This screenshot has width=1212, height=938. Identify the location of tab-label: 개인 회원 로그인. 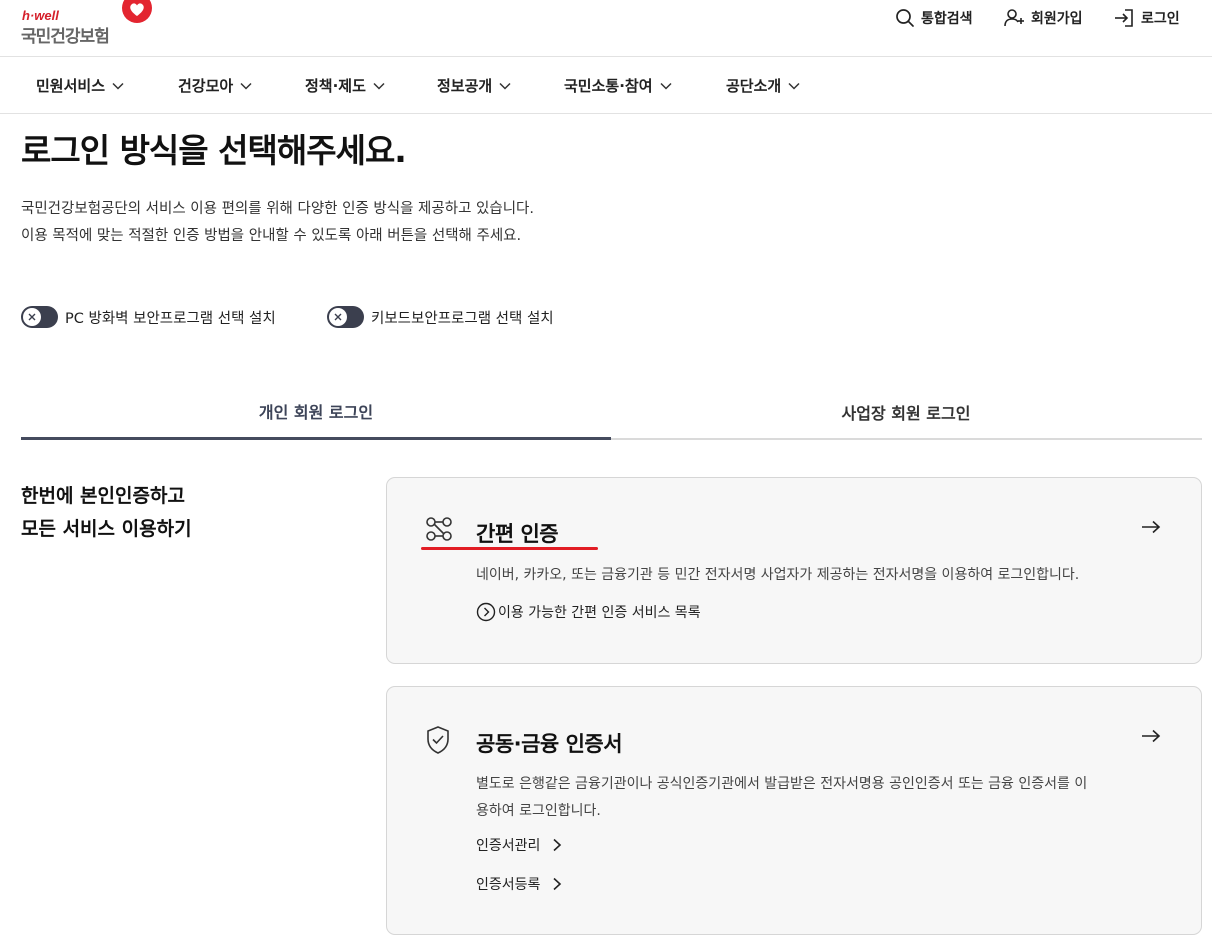
(316, 412).